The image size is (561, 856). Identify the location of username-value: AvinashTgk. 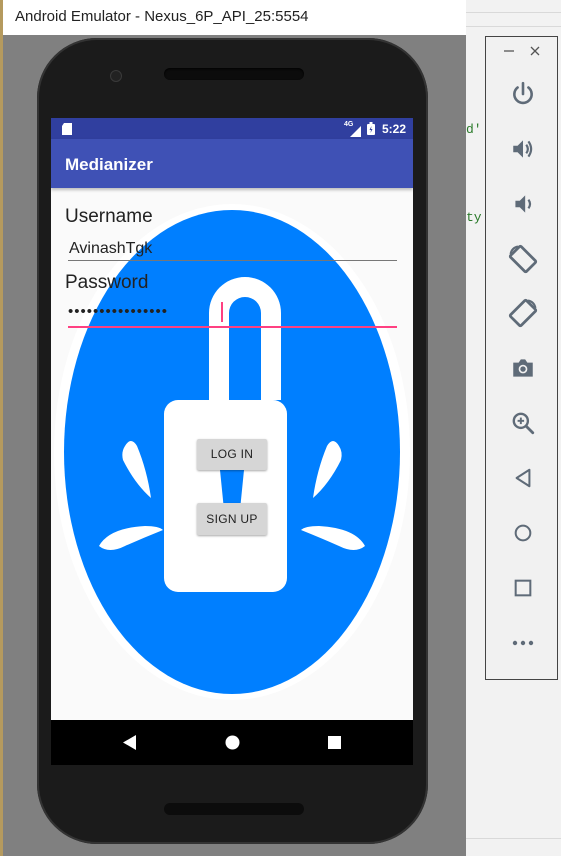
(111, 248).